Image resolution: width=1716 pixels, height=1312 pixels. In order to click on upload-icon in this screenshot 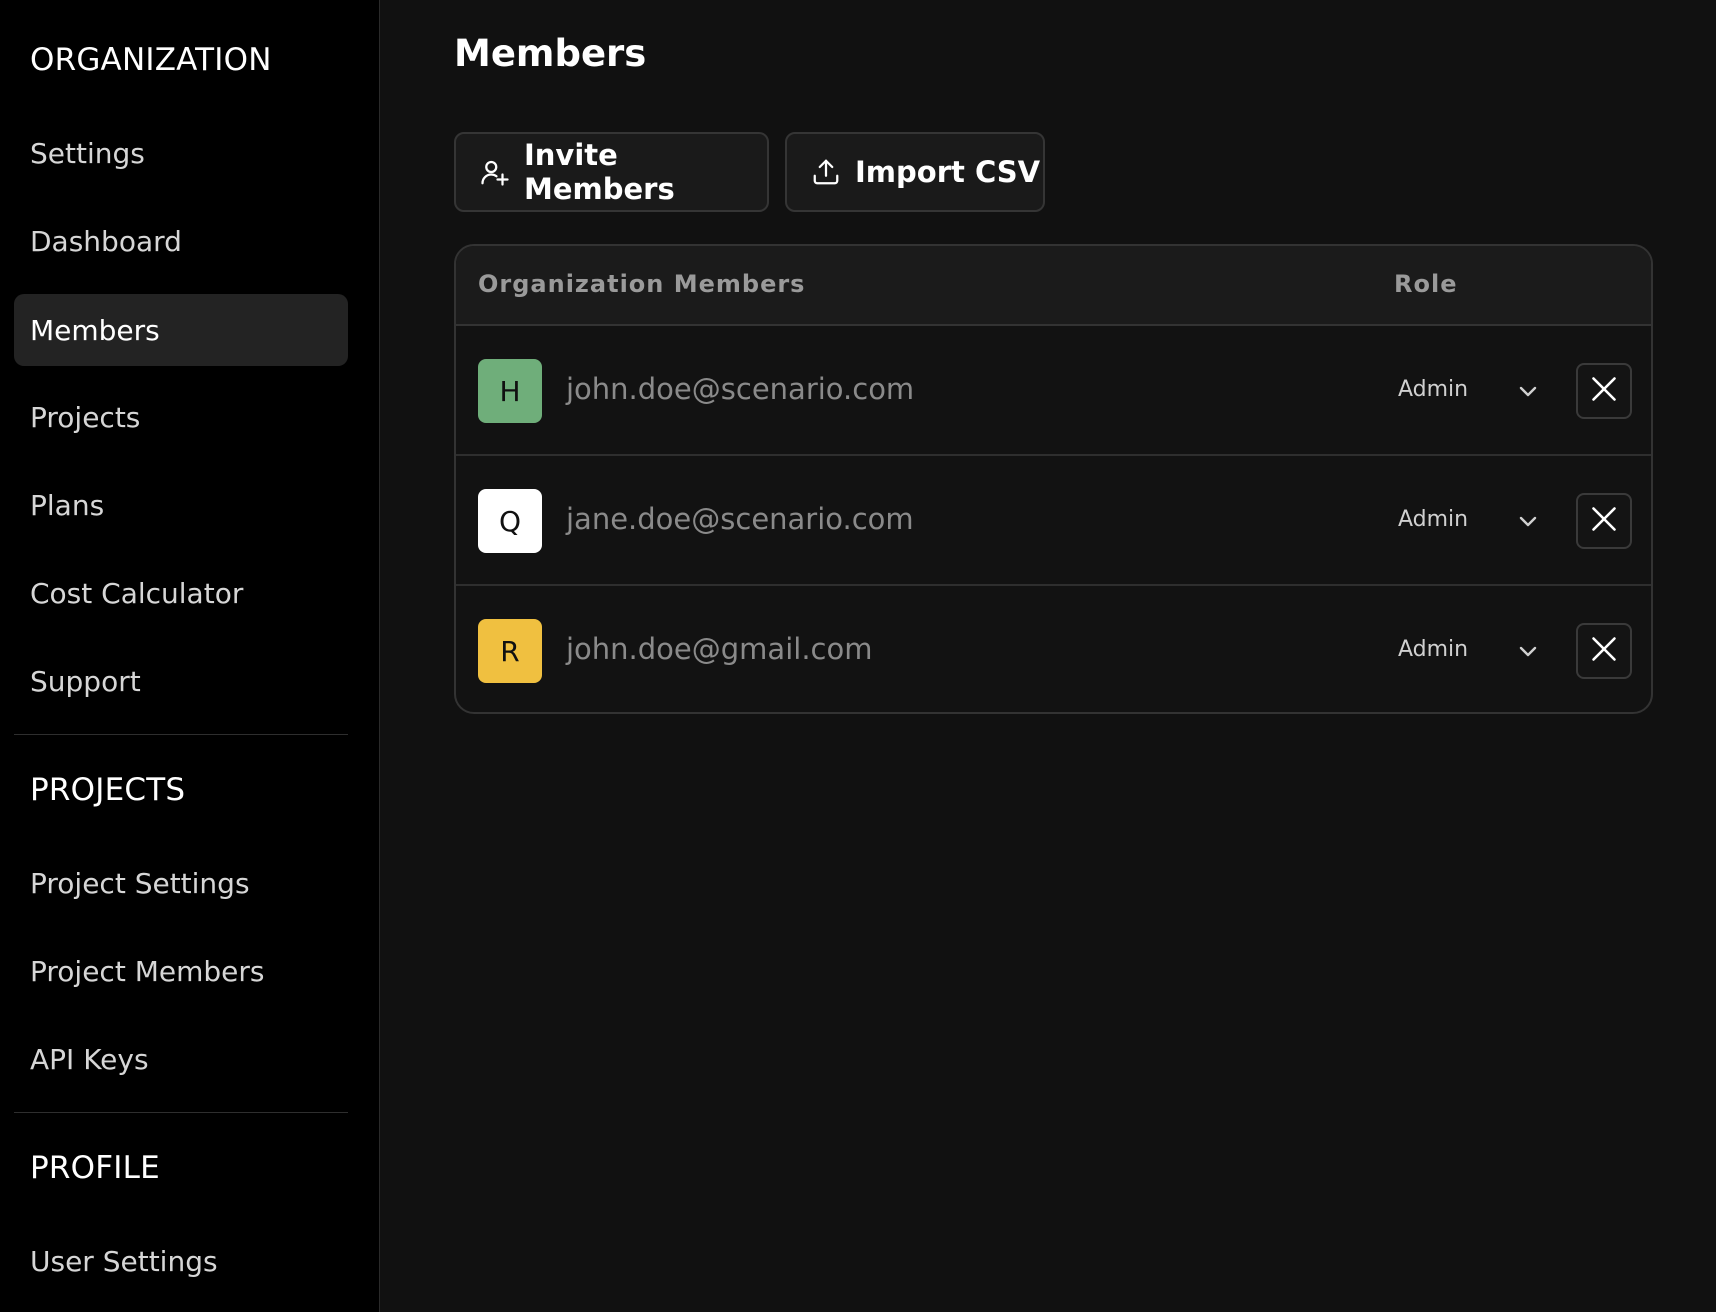, I will do `click(826, 172)`.